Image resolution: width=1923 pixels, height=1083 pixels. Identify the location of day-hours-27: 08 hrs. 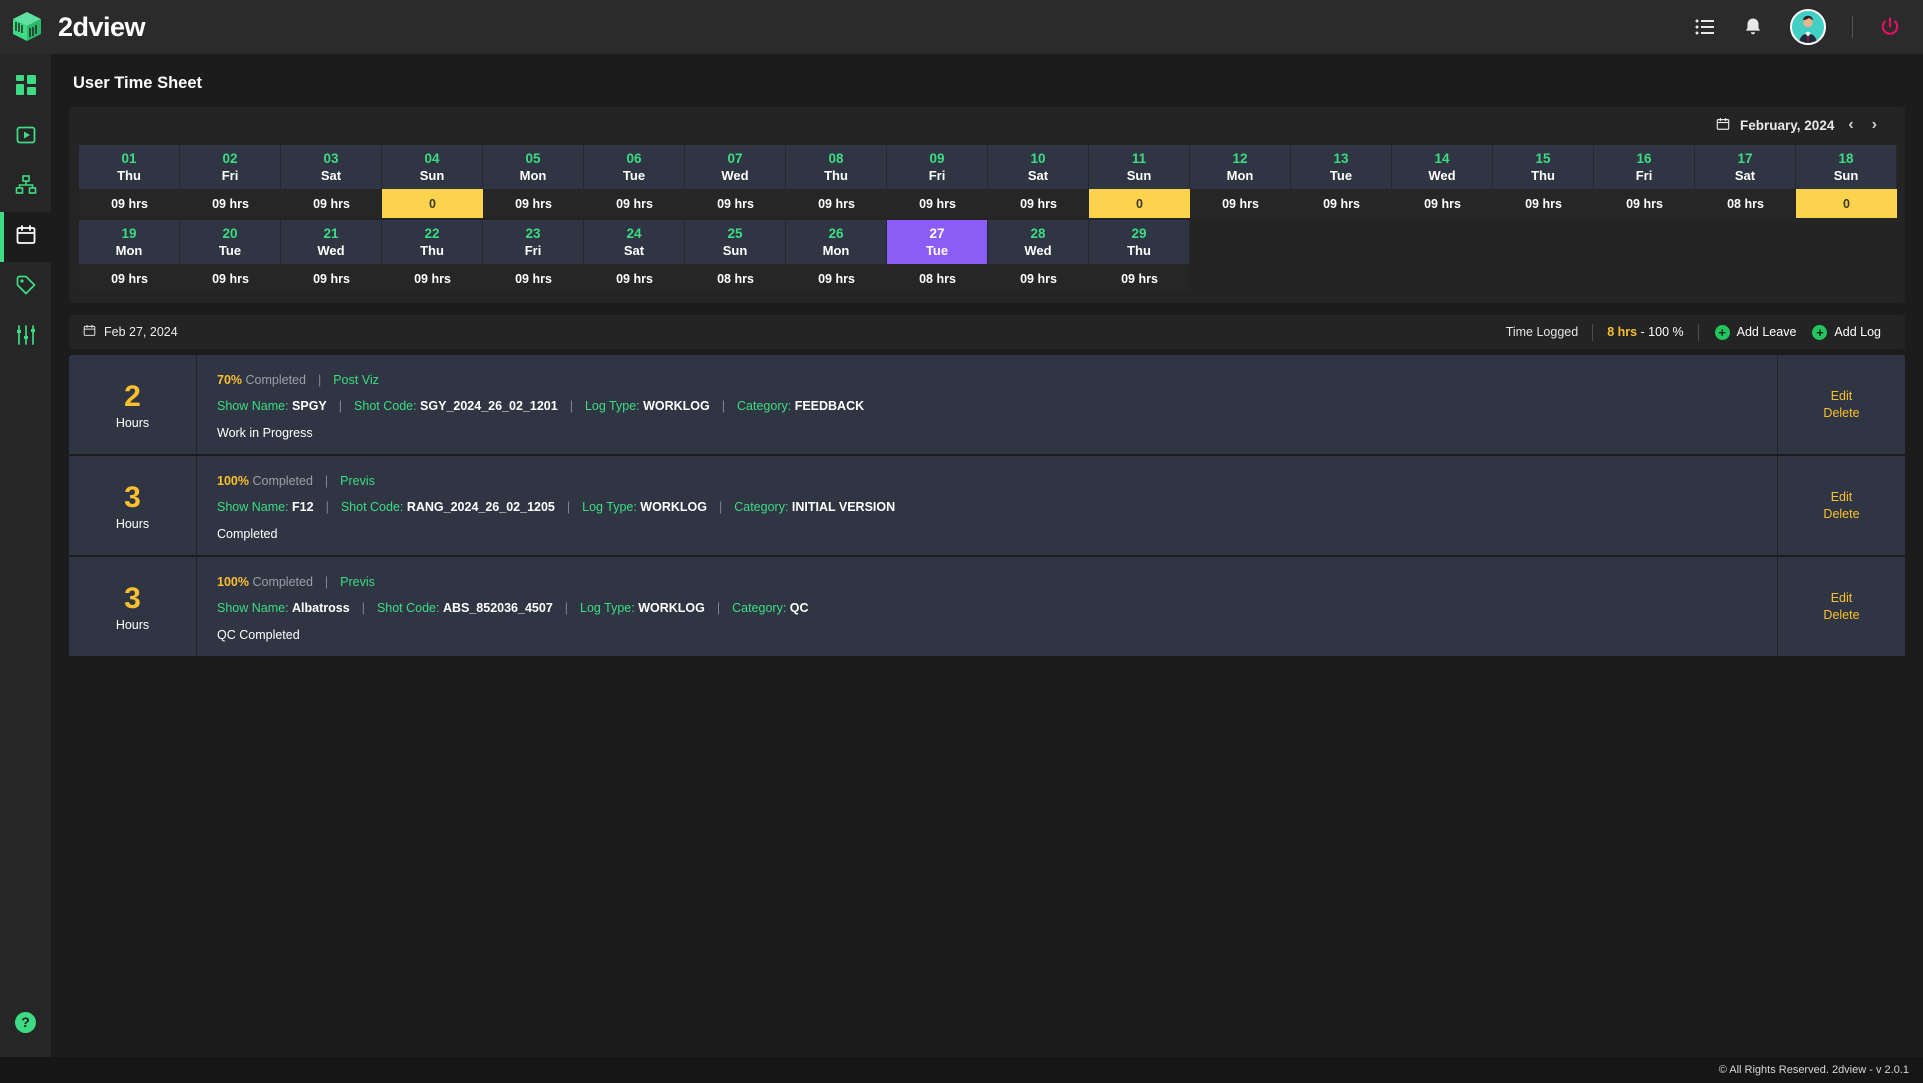
(937, 278).